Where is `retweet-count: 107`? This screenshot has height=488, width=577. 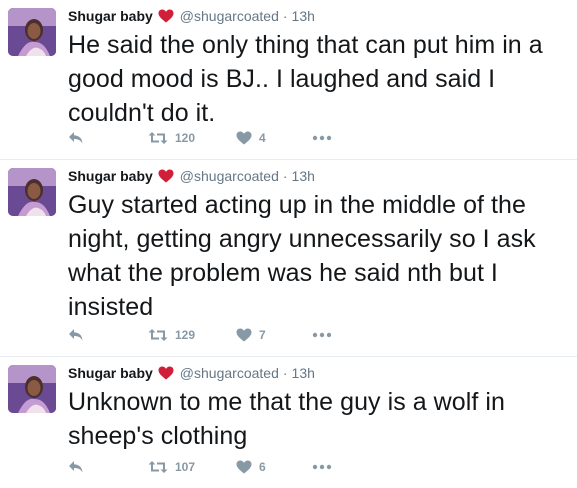
retweet-count: 107 is located at coordinates (185, 467).